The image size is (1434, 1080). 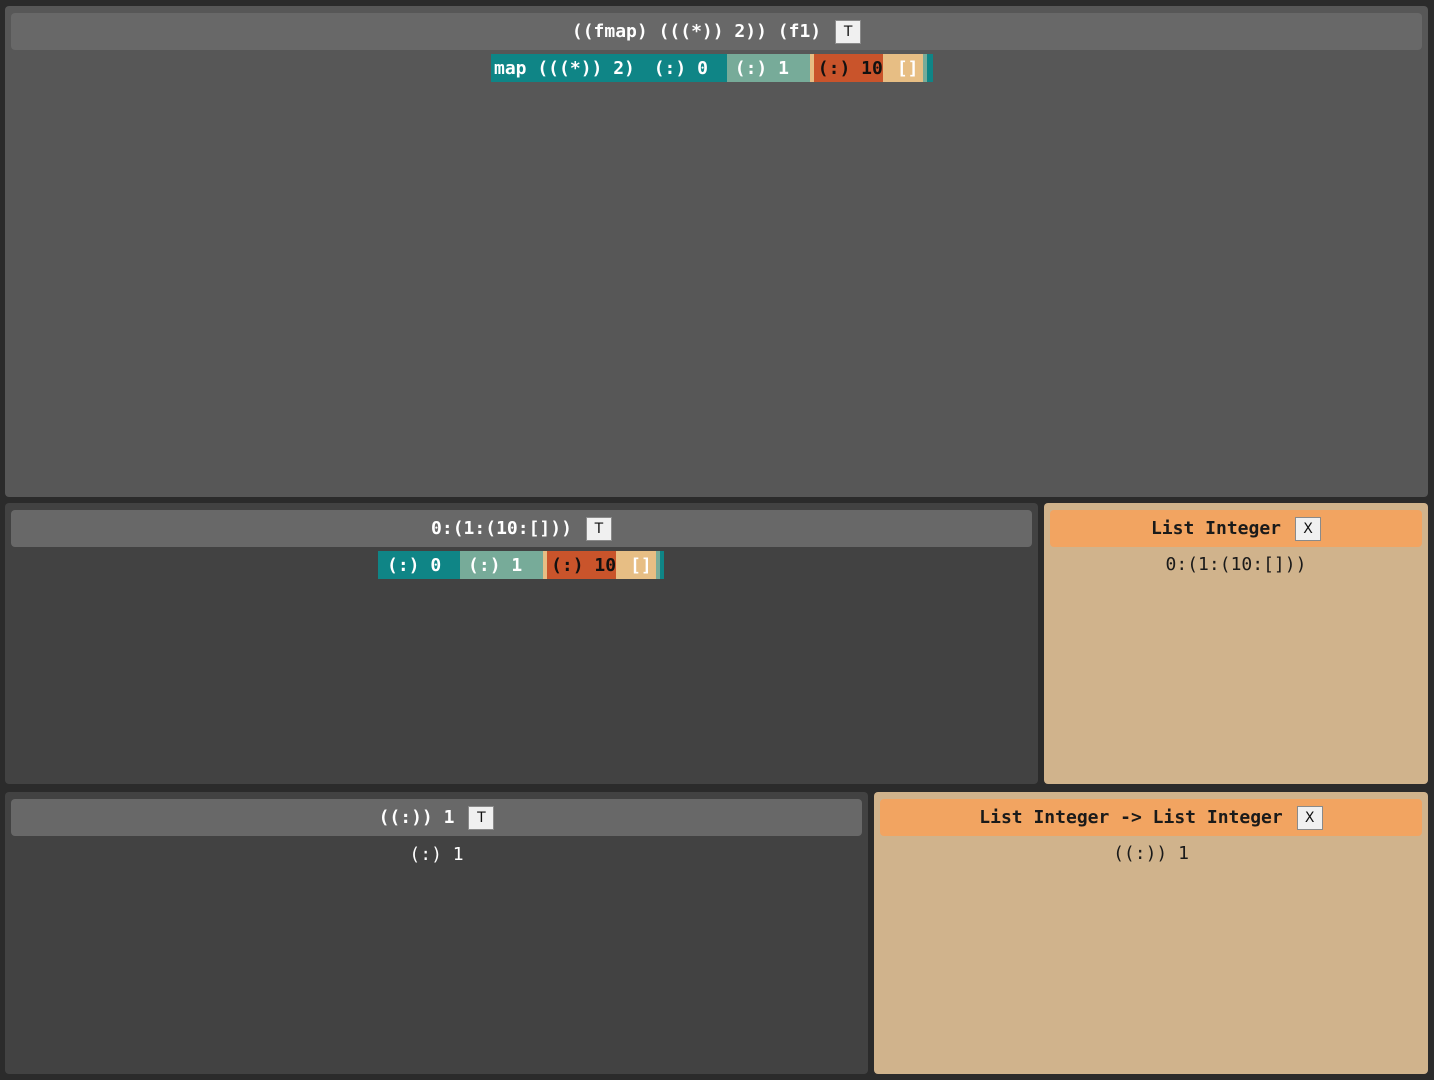 What do you see at coordinates (661, 565) in the screenshot?
I see `value-tail` at bounding box center [661, 565].